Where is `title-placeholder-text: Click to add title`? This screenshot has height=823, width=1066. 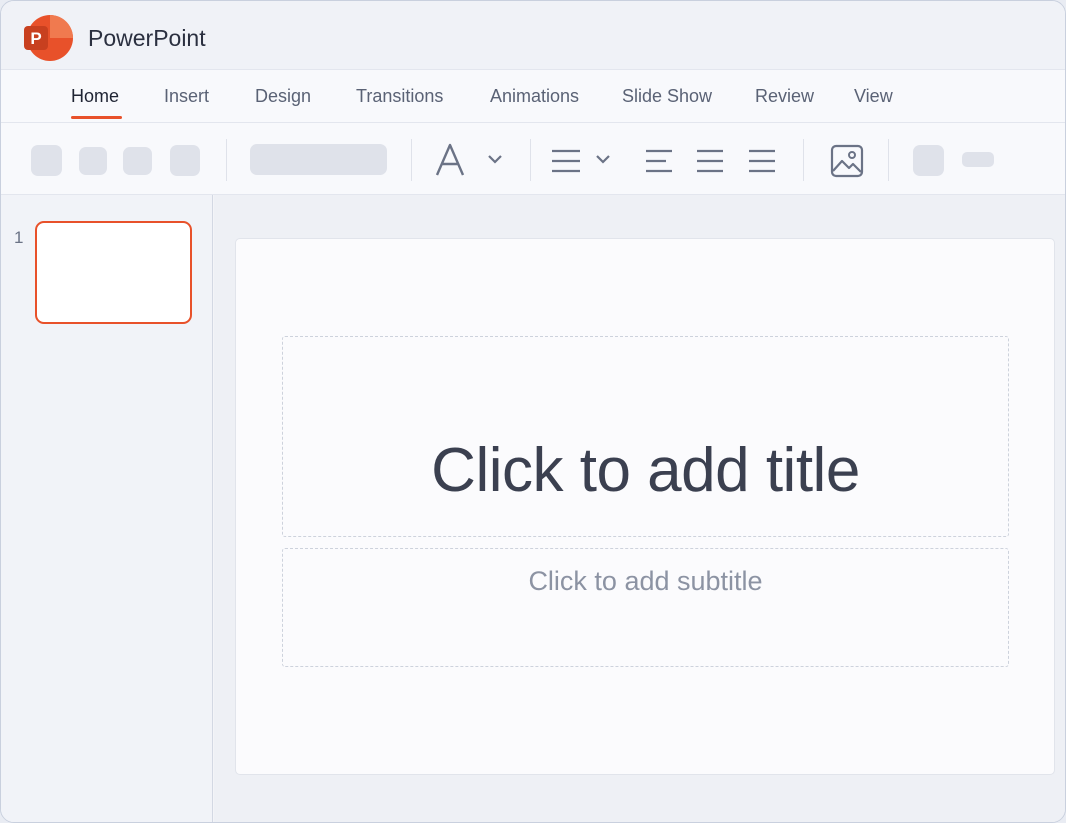 title-placeholder-text: Click to add title is located at coordinates (645, 470).